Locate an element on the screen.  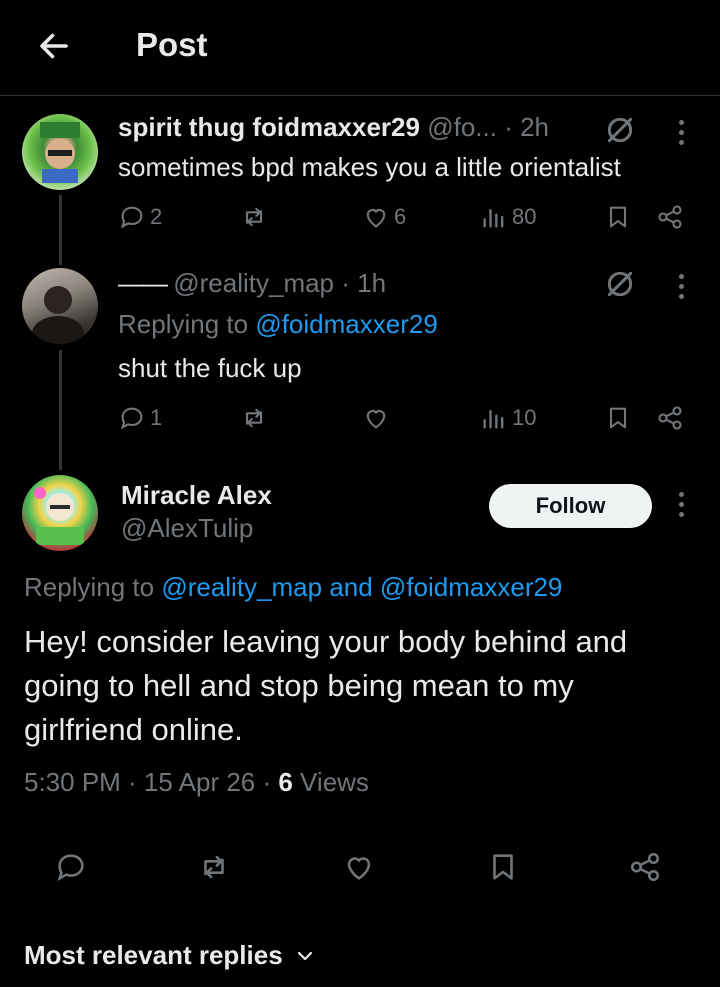
follow-button: Follow is located at coordinates (570, 506).